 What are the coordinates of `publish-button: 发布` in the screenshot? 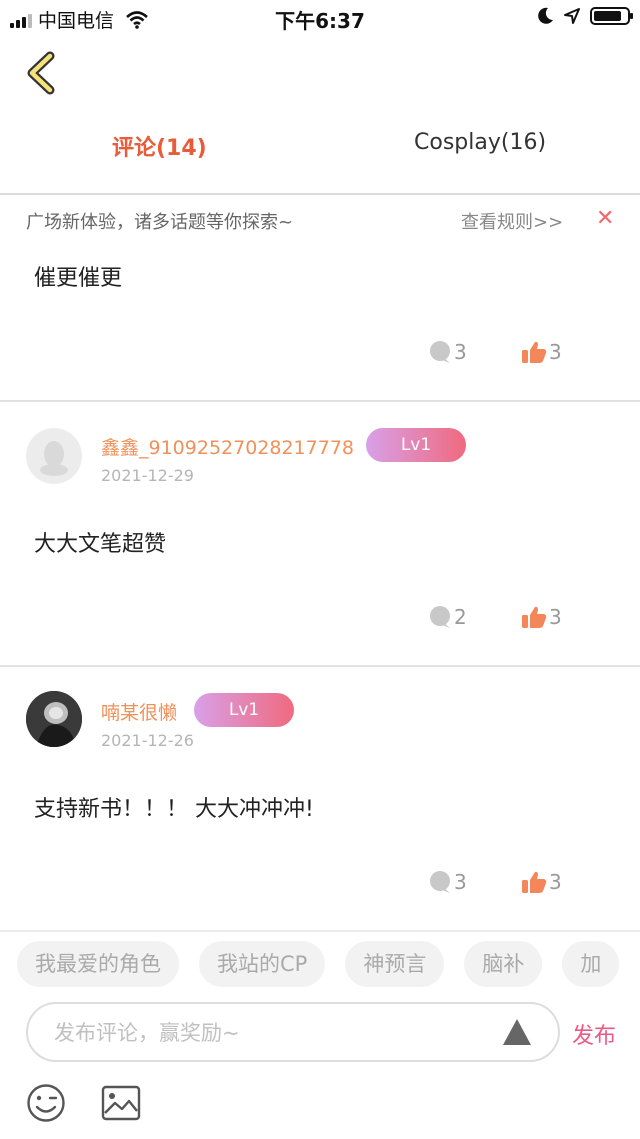 It's located at (594, 1034).